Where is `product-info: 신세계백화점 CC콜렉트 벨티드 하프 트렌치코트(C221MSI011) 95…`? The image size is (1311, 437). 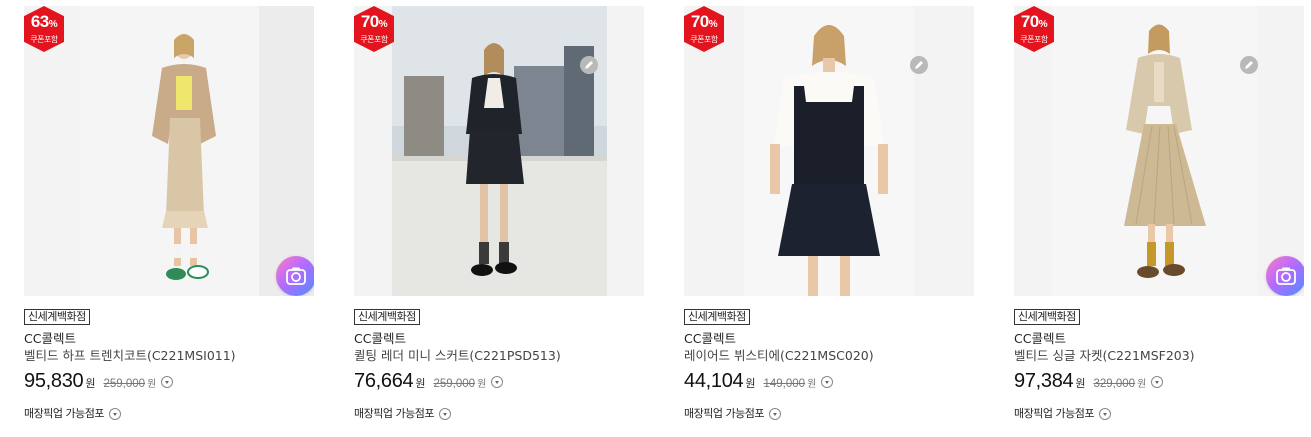 product-info: 신세계백화점 CC콜렉트 벨티드 하프 트렌치코트(C221MSI011) 95… is located at coordinates (169, 358).